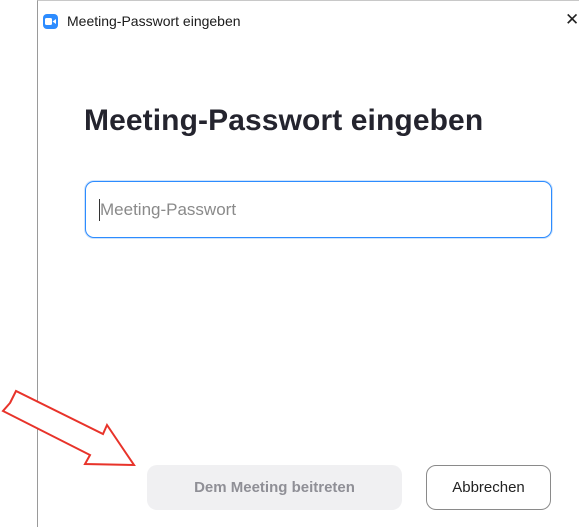 This screenshot has height=527, width=579. What do you see at coordinates (572, 20) in the screenshot?
I see `close-icon: ✕` at bounding box center [572, 20].